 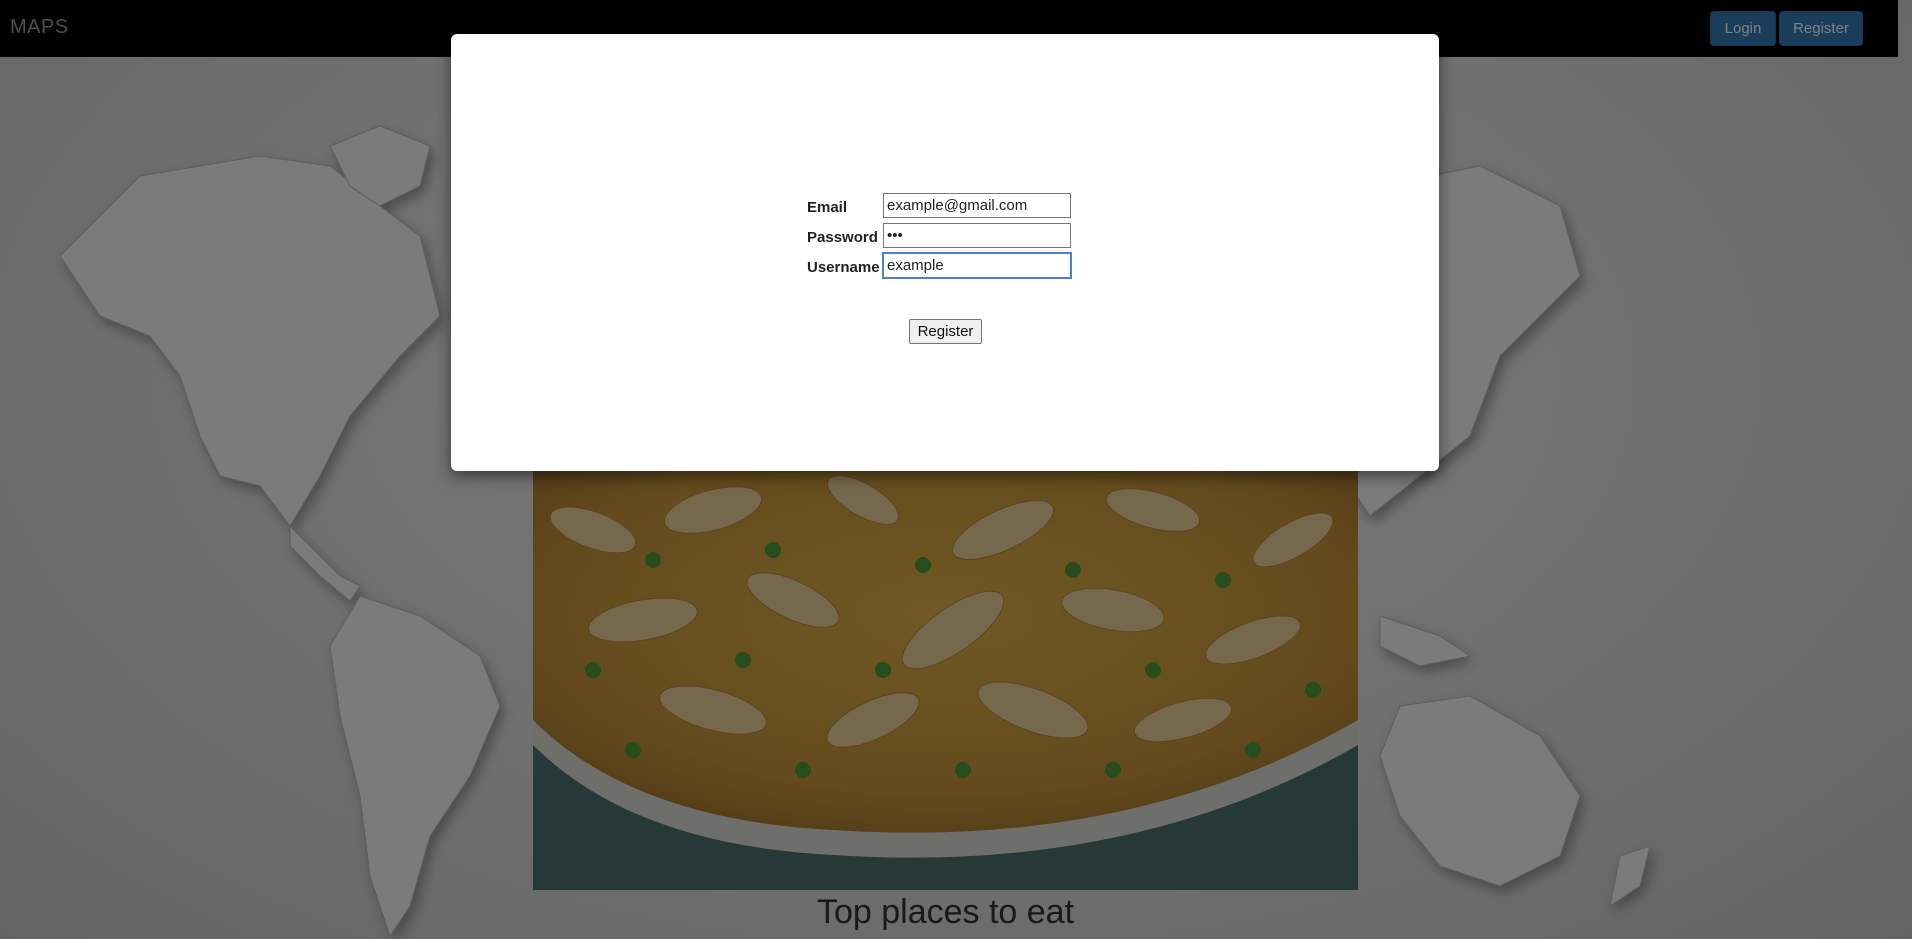 I want to click on password-field, so click(x=977, y=235).